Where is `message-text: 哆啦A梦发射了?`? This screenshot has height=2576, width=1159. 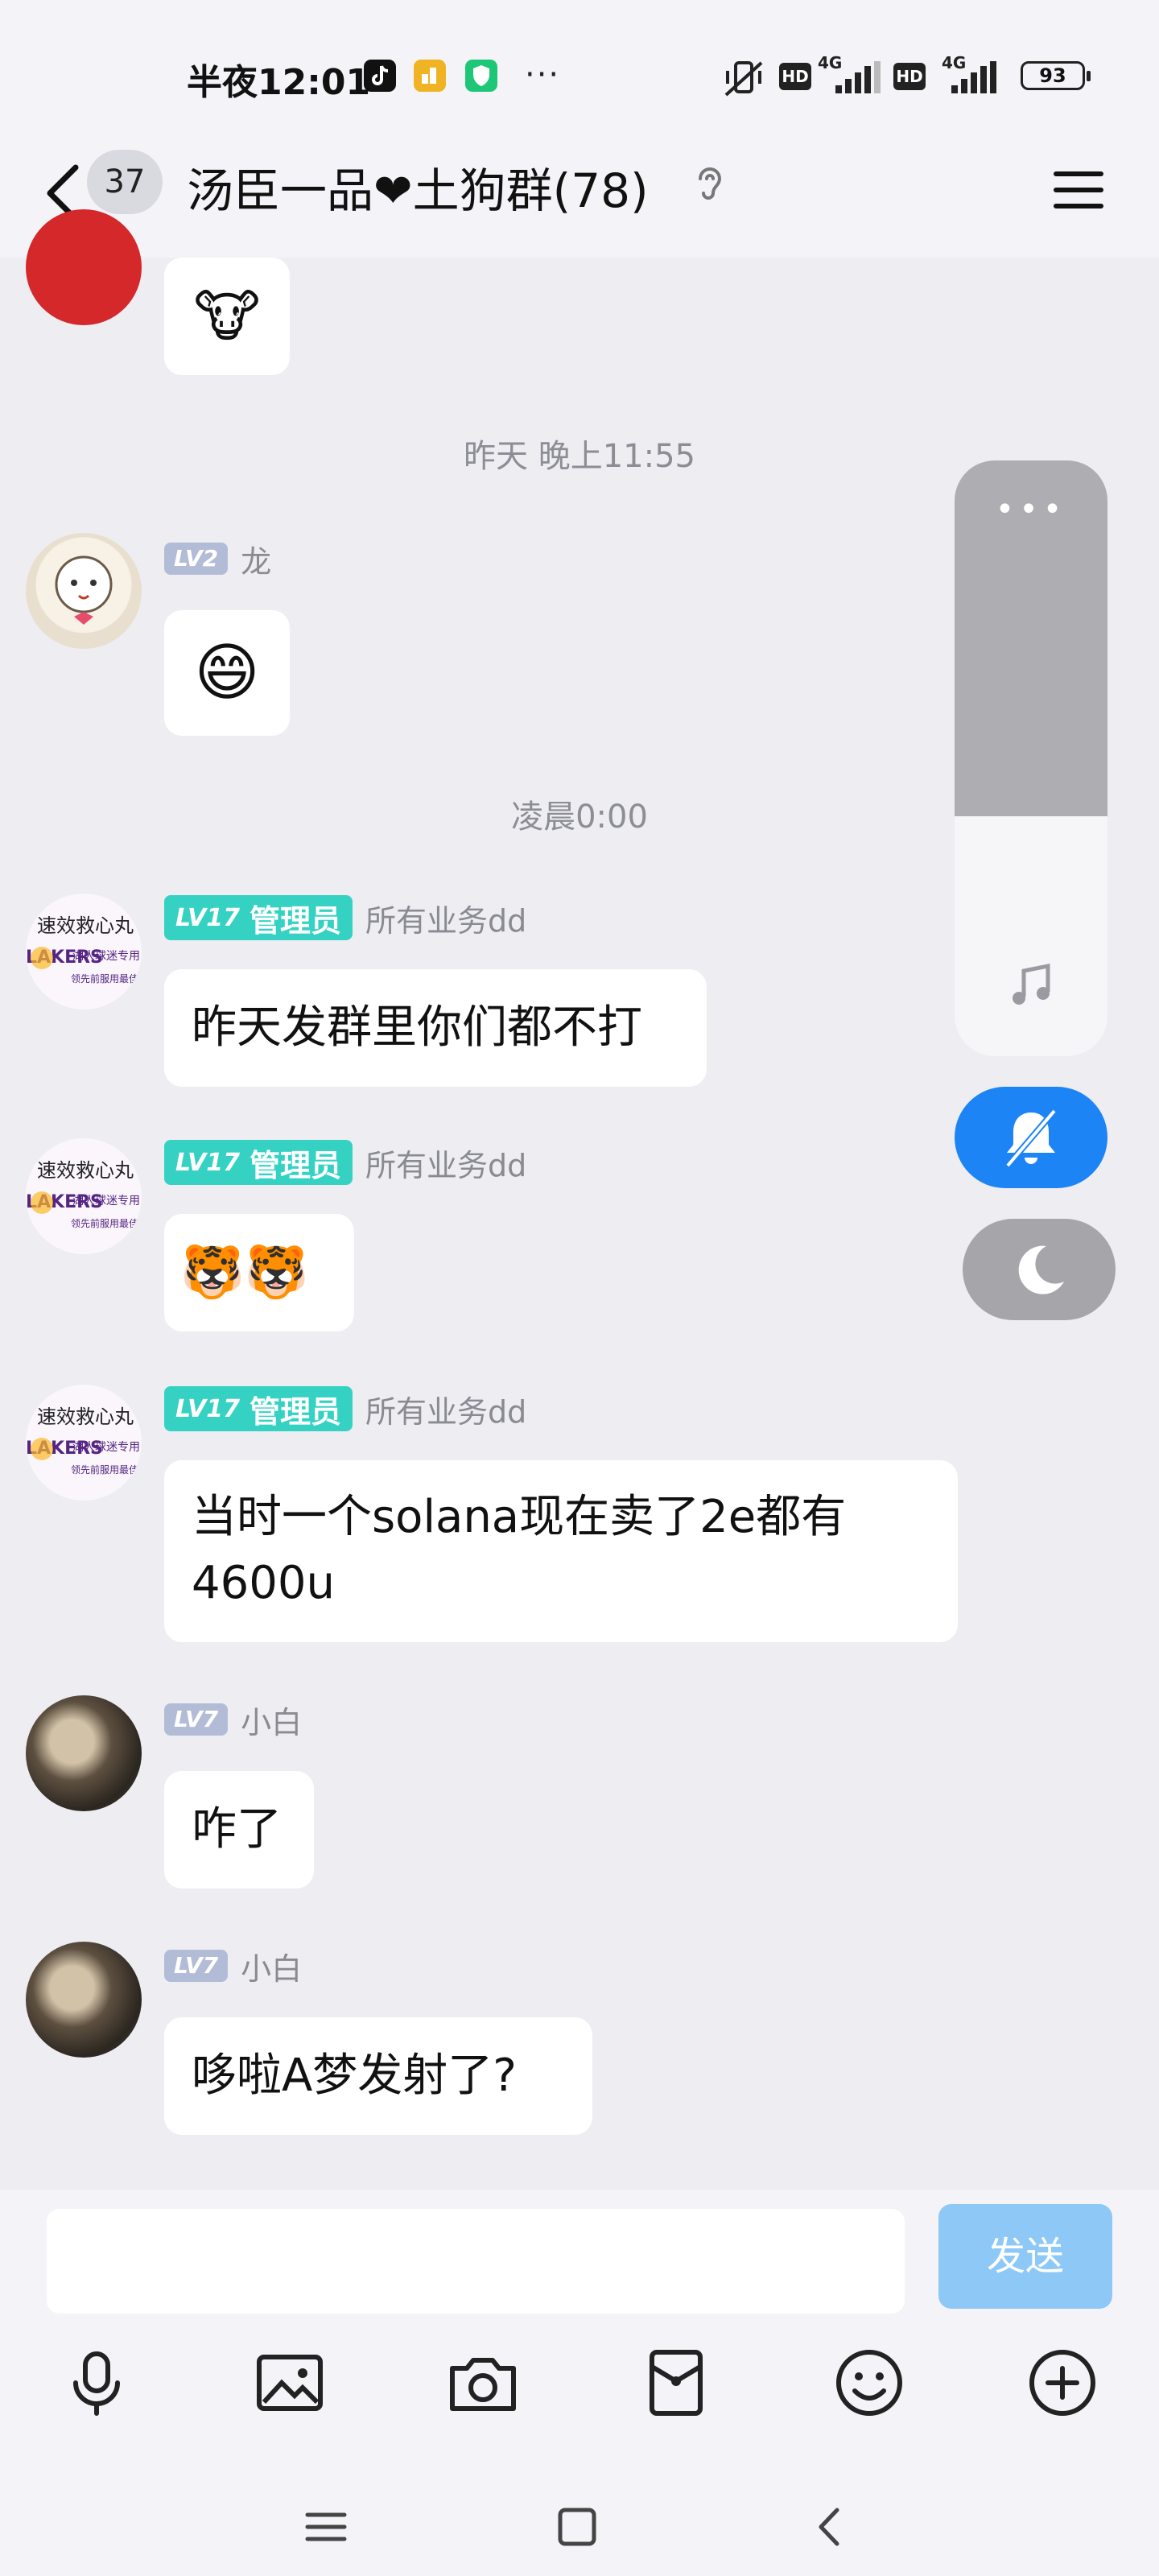
message-text: 哆啦A梦发射了? is located at coordinates (355, 2076).